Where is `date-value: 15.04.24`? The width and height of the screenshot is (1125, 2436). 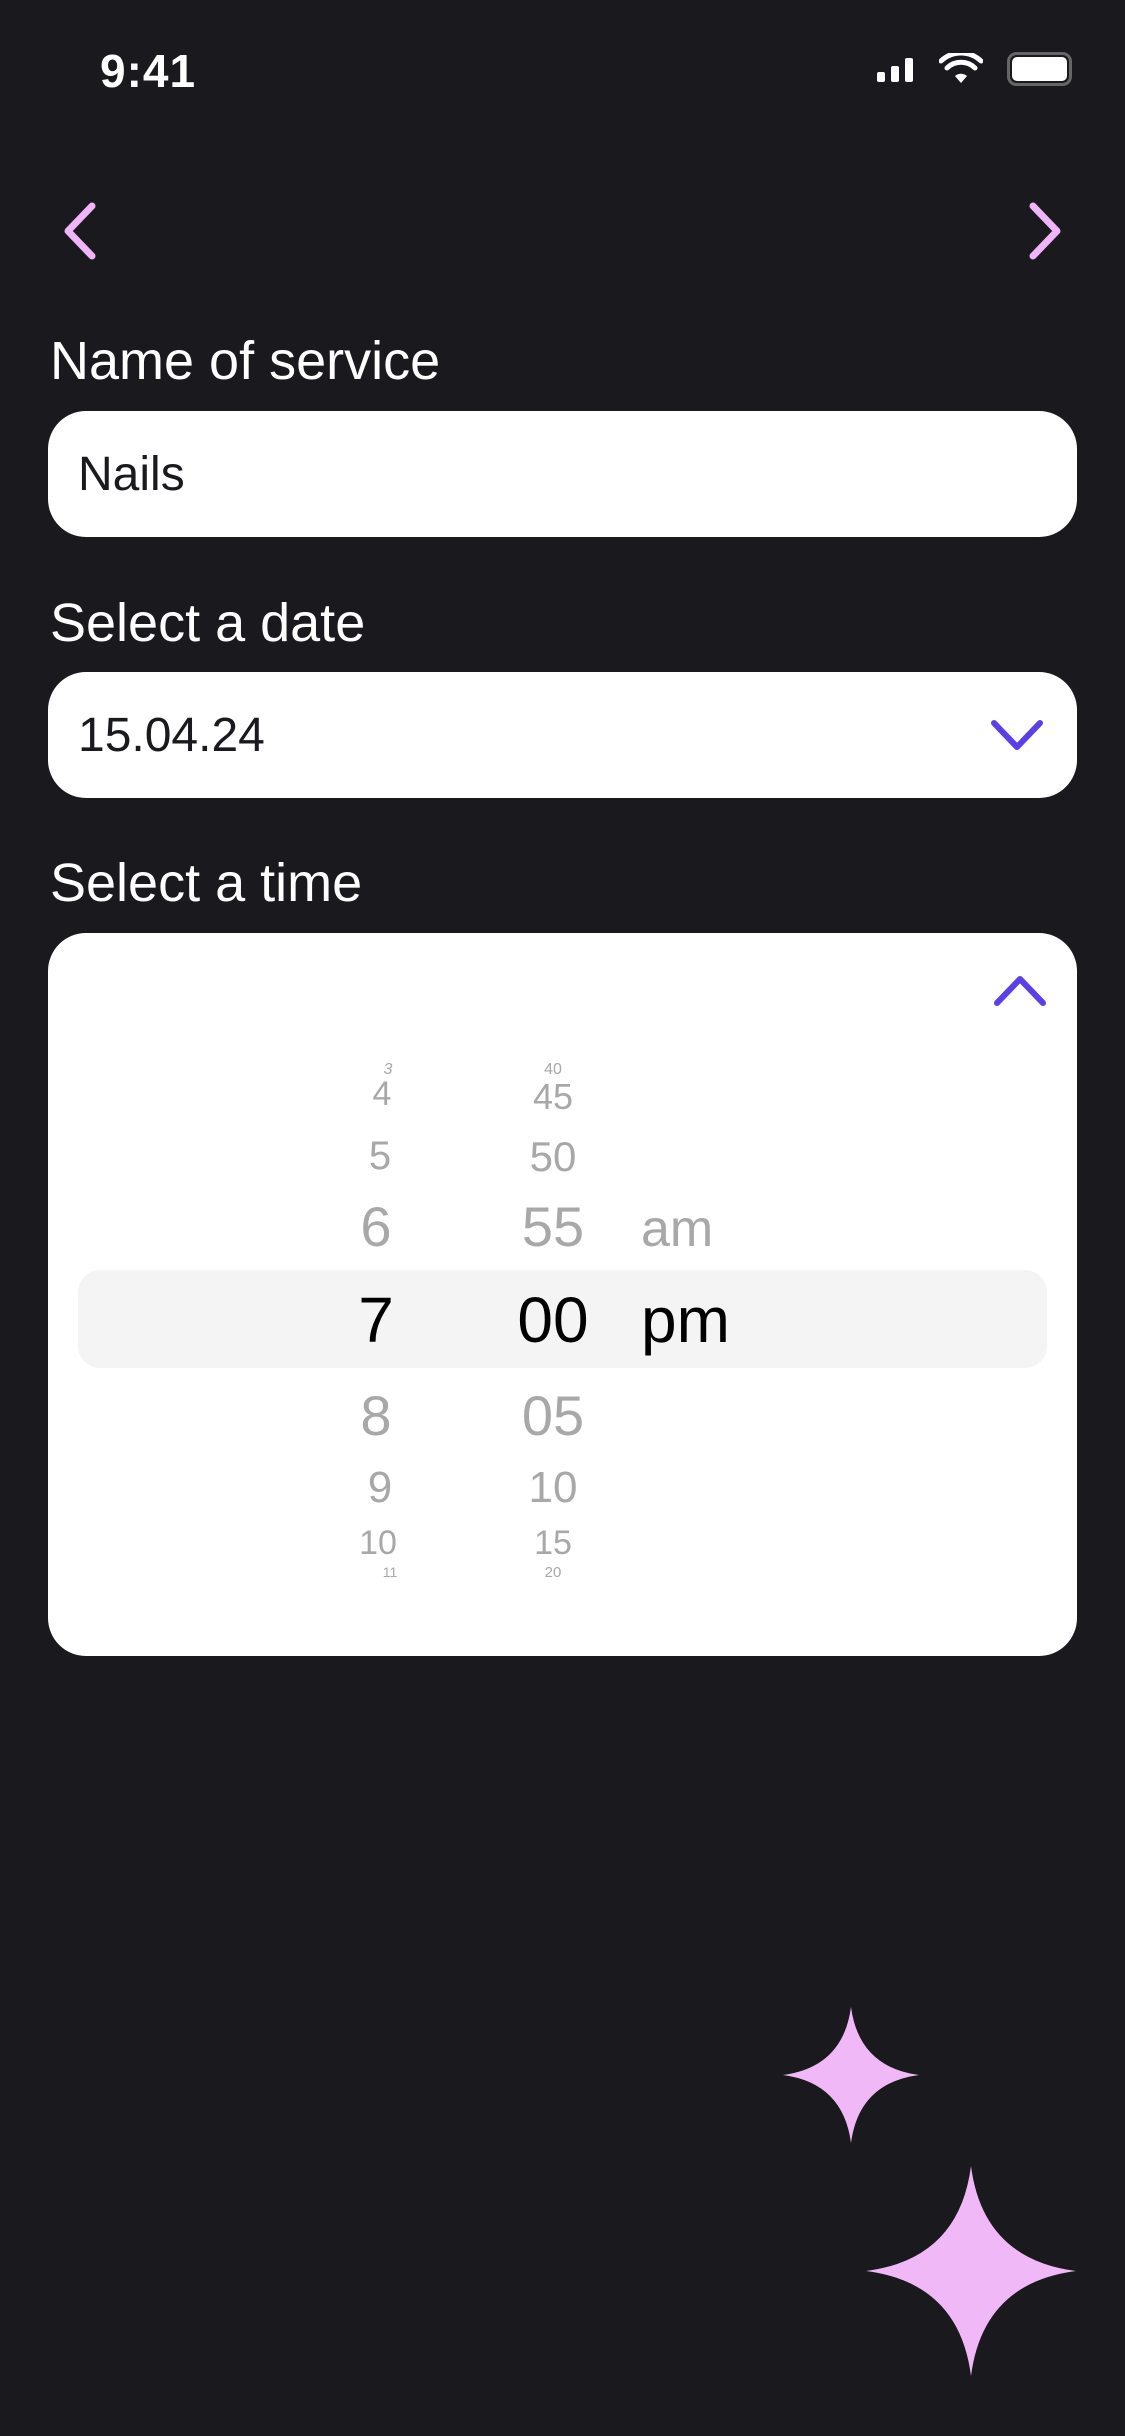 date-value: 15.04.24 is located at coordinates (171, 735).